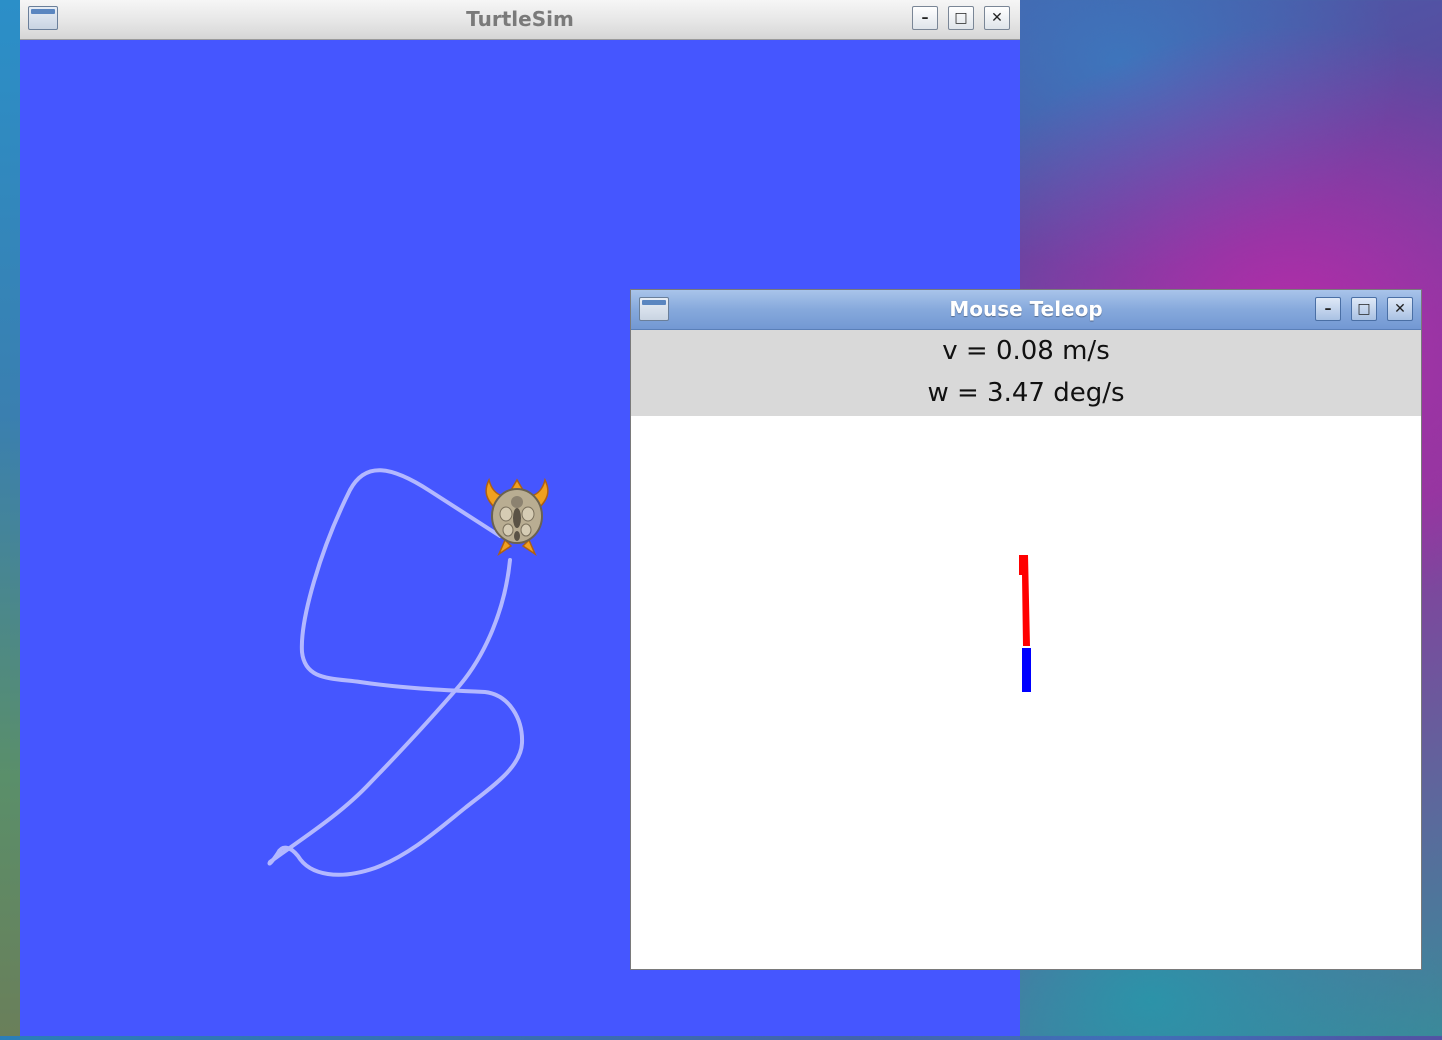  What do you see at coordinates (1026, 670) in the screenshot?
I see `angular-velocity-indicator` at bounding box center [1026, 670].